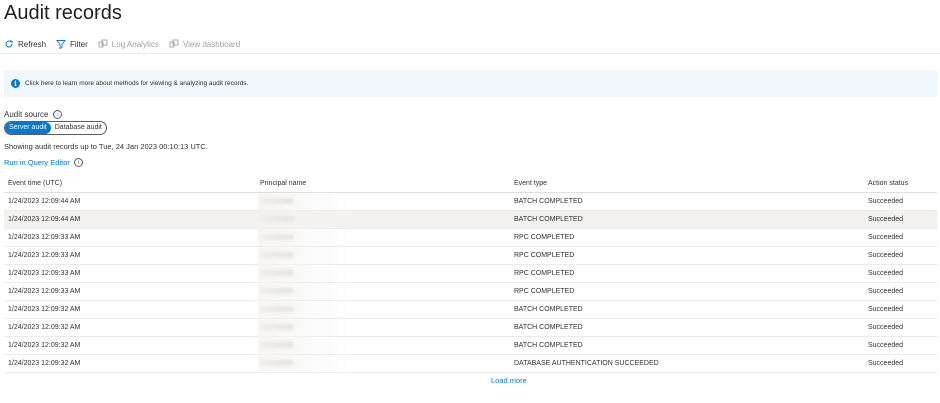  Describe the element at coordinates (387, 183) in the screenshot. I see `column-header-principal-name: Principal name` at that location.